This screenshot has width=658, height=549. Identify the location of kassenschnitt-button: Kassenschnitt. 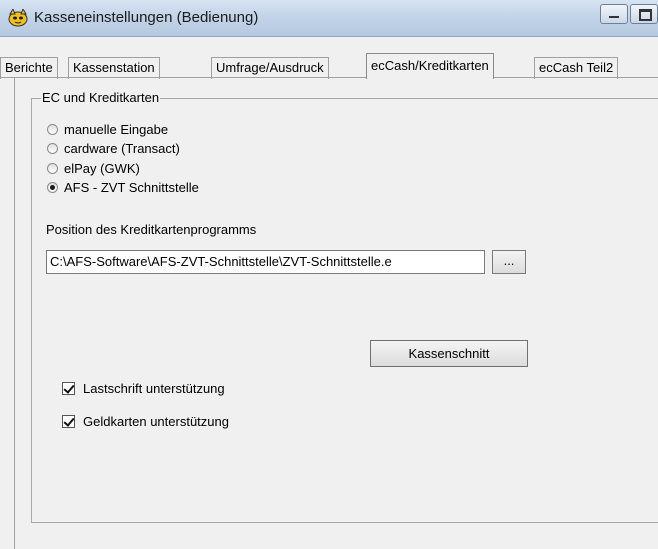
(449, 353).